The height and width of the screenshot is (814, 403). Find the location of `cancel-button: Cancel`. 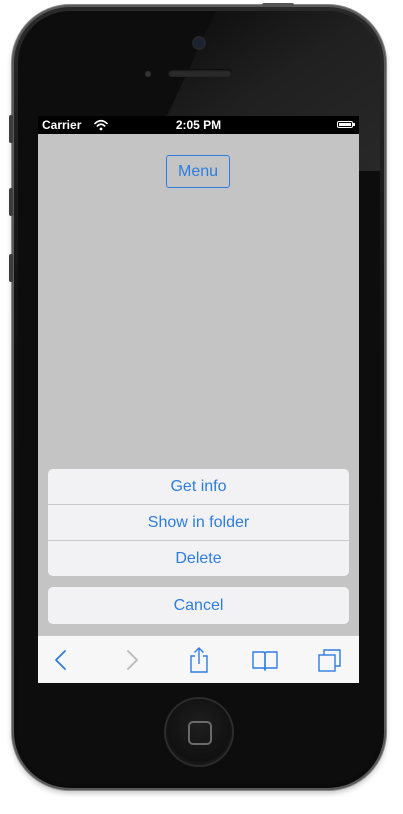

cancel-button: Cancel is located at coordinates (198, 605).